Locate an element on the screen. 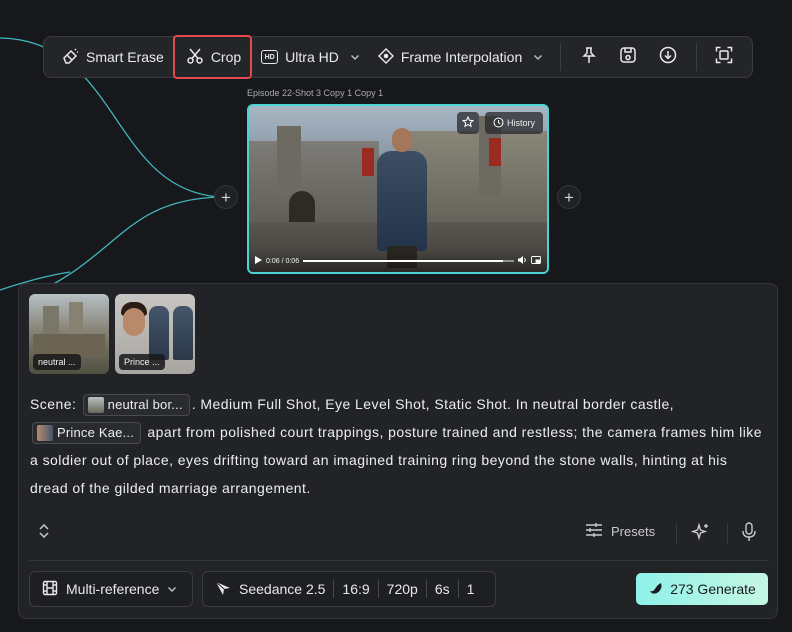  download-button is located at coordinates (667, 57).